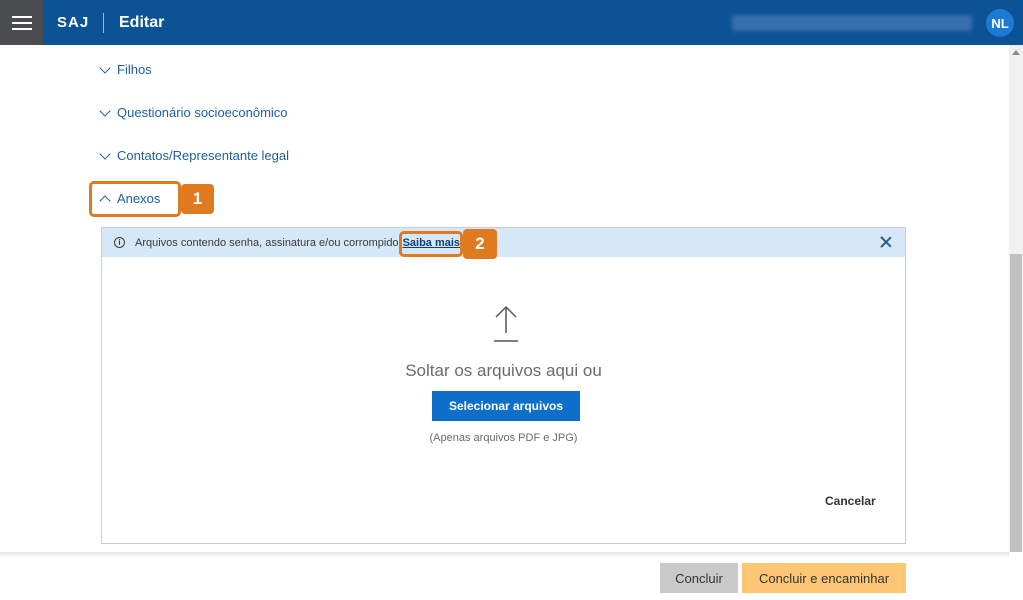 Image resolution: width=1023 pixels, height=600 pixels. I want to click on info-icon: i, so click(119, 242).